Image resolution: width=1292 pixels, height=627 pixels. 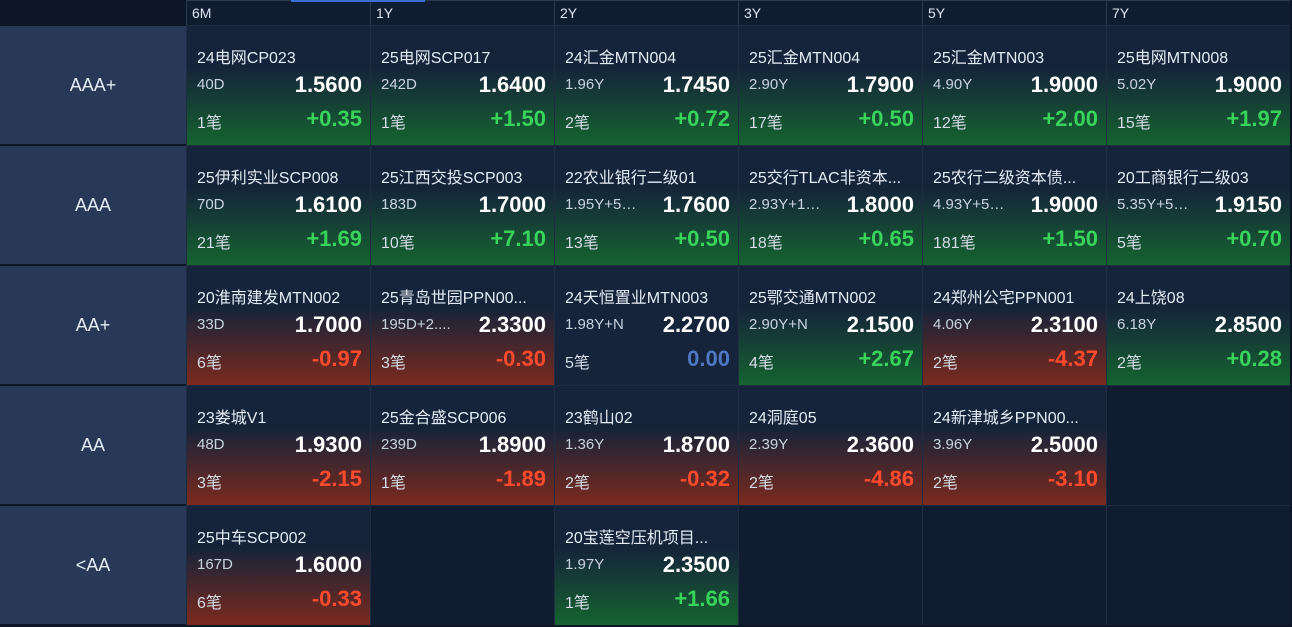 I want to click on bond-tenor: 1.97Y, so click(x=585, y=564).